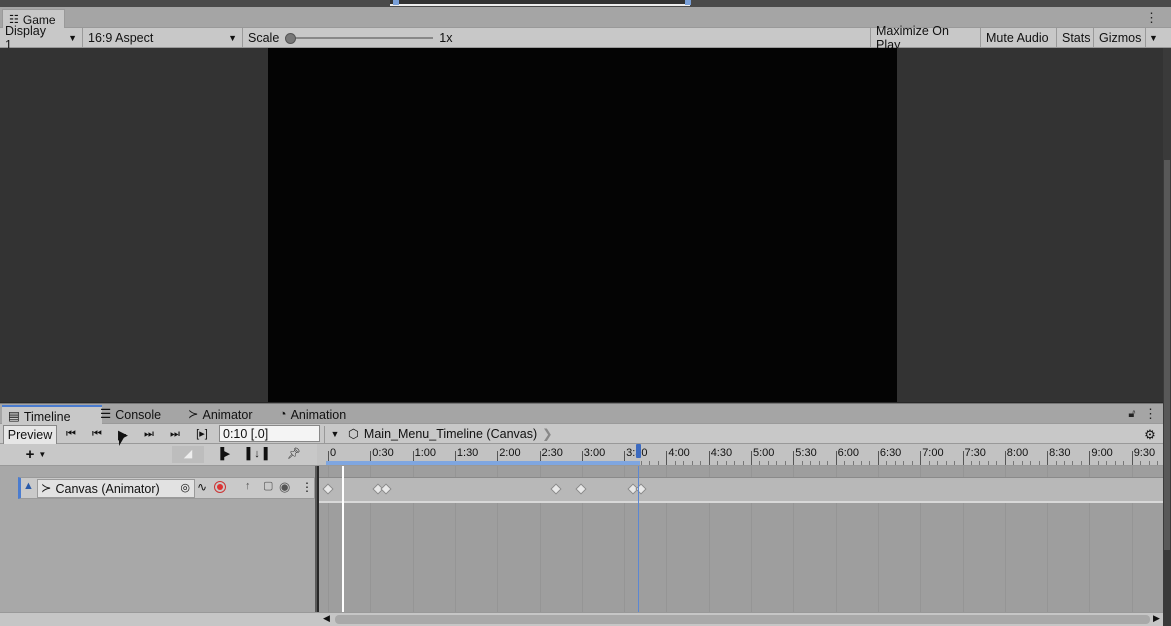 The height and width of the screenshot is (626, 1171). What do you see at coordinates (741, 490) in the screenshot?
I see `track-row` at bounding box center [741, 490].